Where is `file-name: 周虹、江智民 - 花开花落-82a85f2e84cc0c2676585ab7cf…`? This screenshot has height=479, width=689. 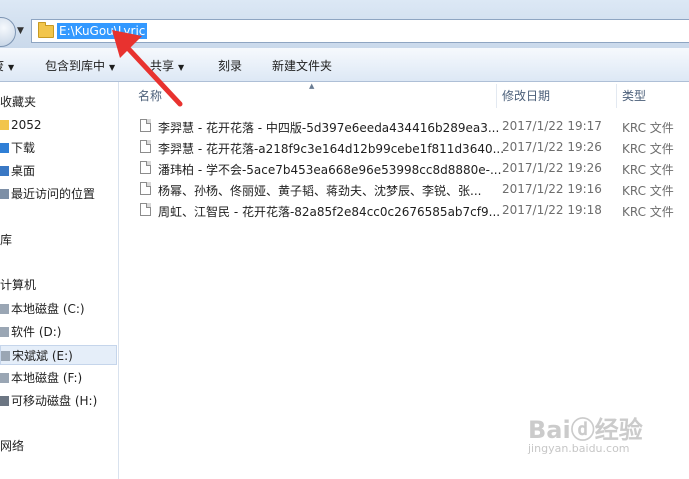
file-name: 周虹、江智民 - 花开花落-82a85f2e84cc0c2676585ab7cf… is located at coordinates (329, 212).